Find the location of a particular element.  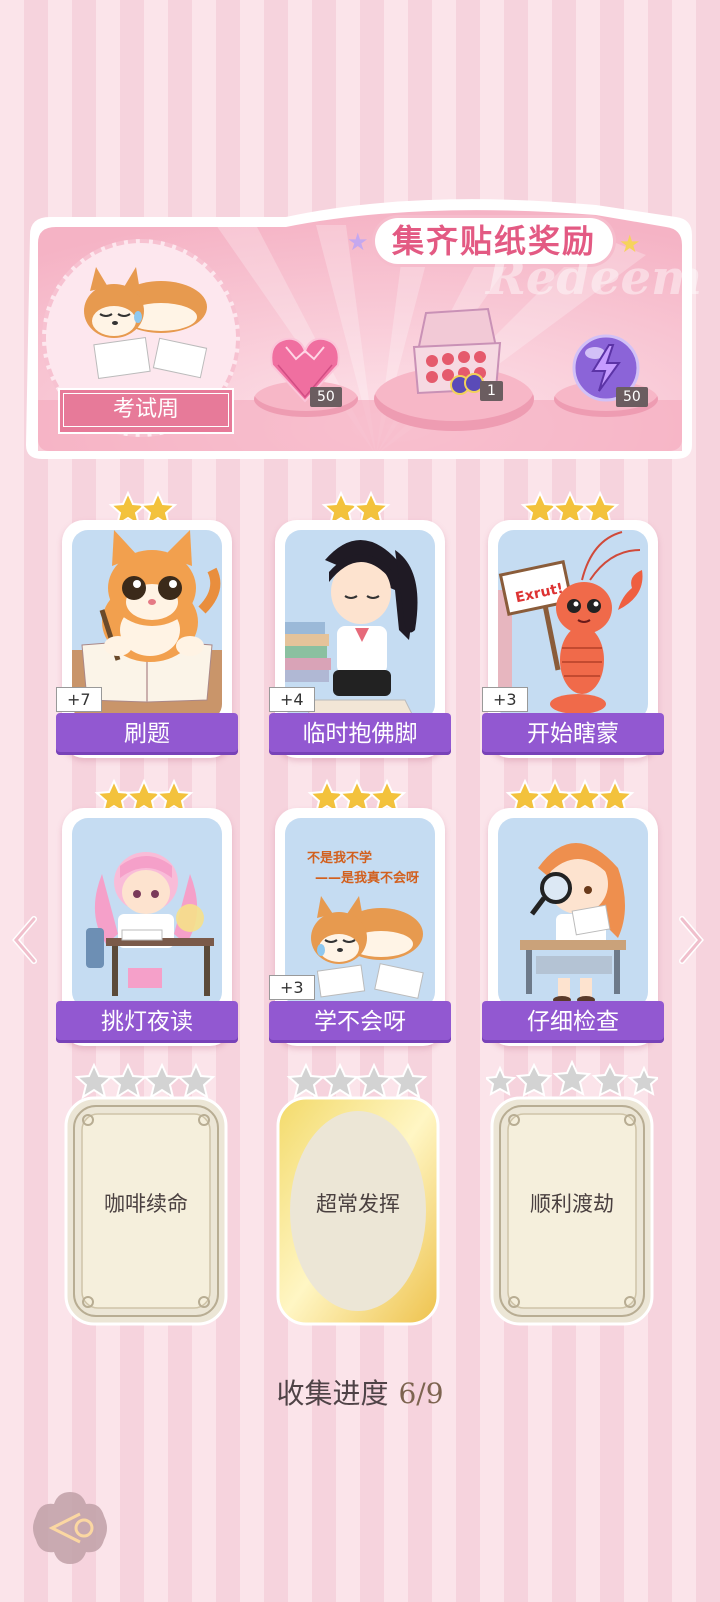

bonus-badge: +4 is located at coordinates (292, 699).